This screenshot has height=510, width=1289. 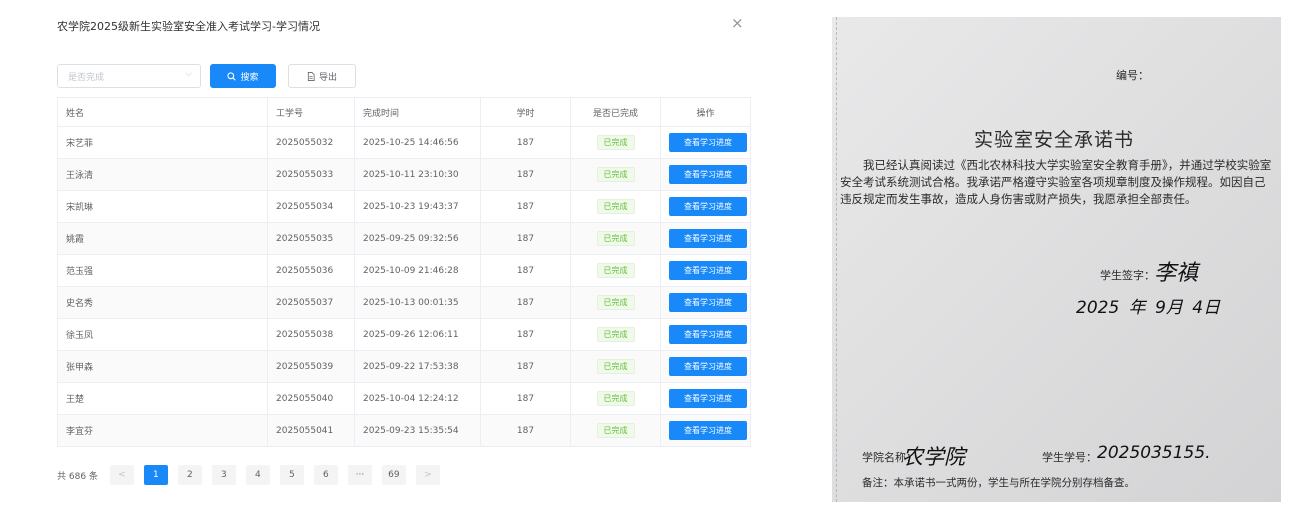 I want to click on export-button: 导出, so click(x=322, y=76).